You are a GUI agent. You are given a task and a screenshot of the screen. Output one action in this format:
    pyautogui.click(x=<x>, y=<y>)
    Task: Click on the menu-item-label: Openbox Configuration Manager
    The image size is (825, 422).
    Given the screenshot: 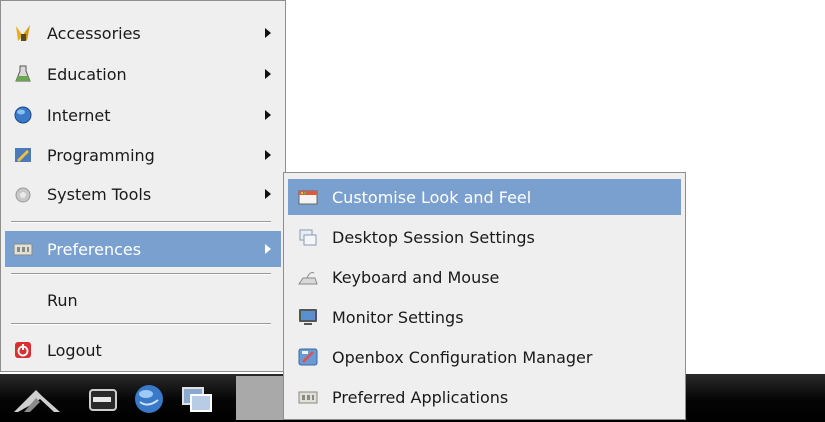 What is the action you would take?
    pyautogui.click(x=462, y=357)
    